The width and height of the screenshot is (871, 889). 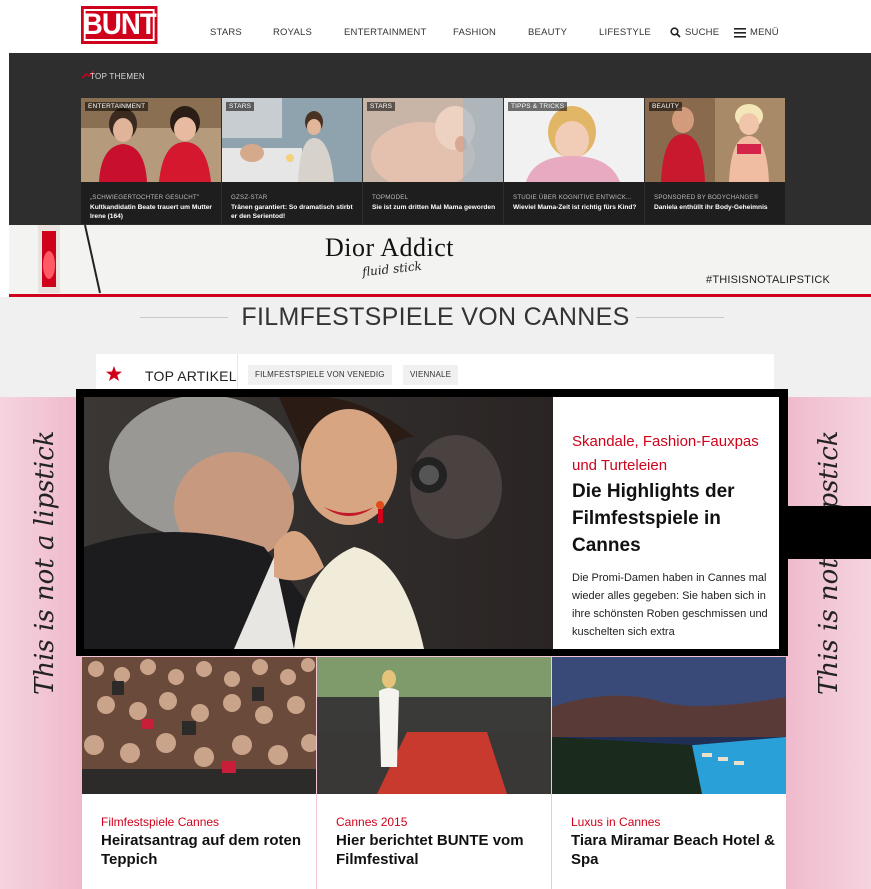 What do you see at coordinates (160, 822) in the screenshot?
I see `article-kicker: Filmfestspiele Cannes` at bounding box center [160, 822].